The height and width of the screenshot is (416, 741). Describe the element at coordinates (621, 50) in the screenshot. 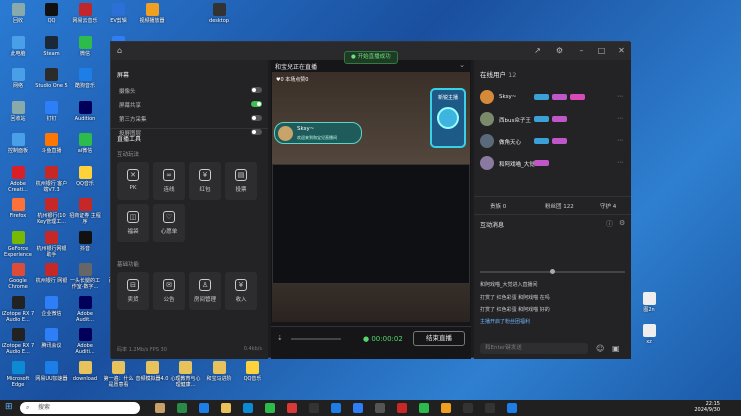

I see `close-icon: ✕` at that location.